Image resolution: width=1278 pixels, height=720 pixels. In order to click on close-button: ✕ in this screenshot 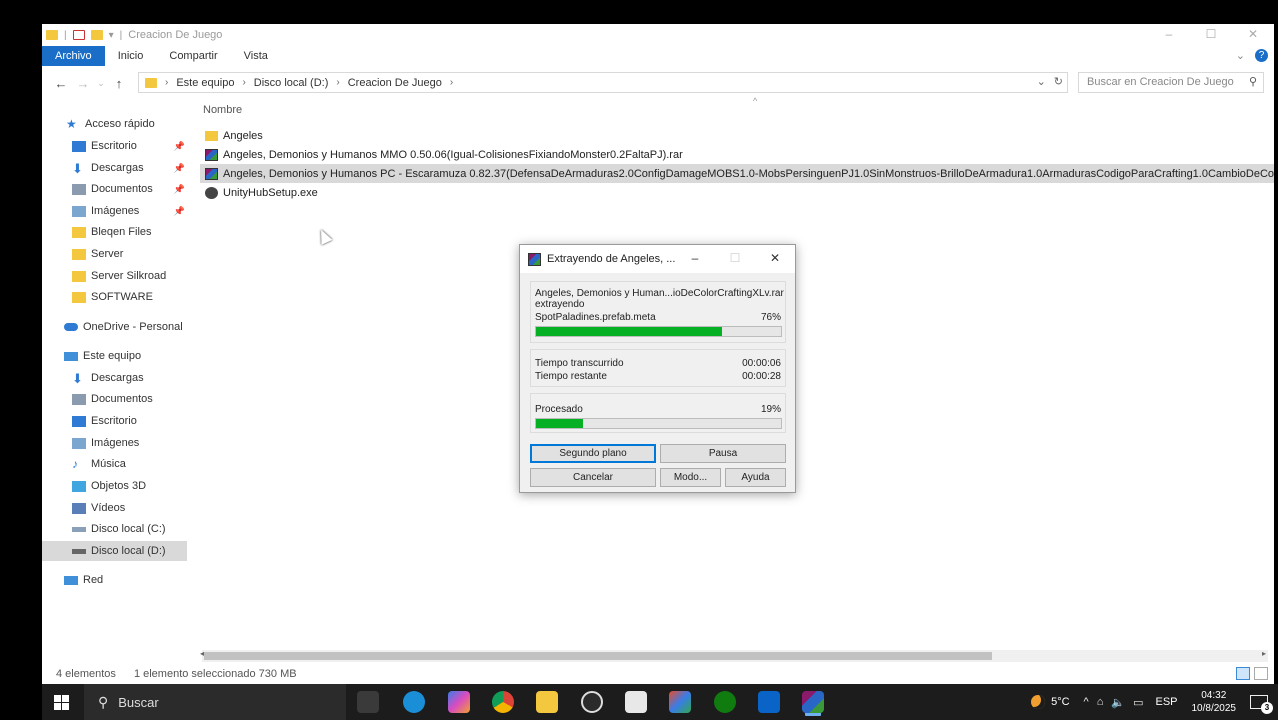, I will do `click(1253, 35)`.